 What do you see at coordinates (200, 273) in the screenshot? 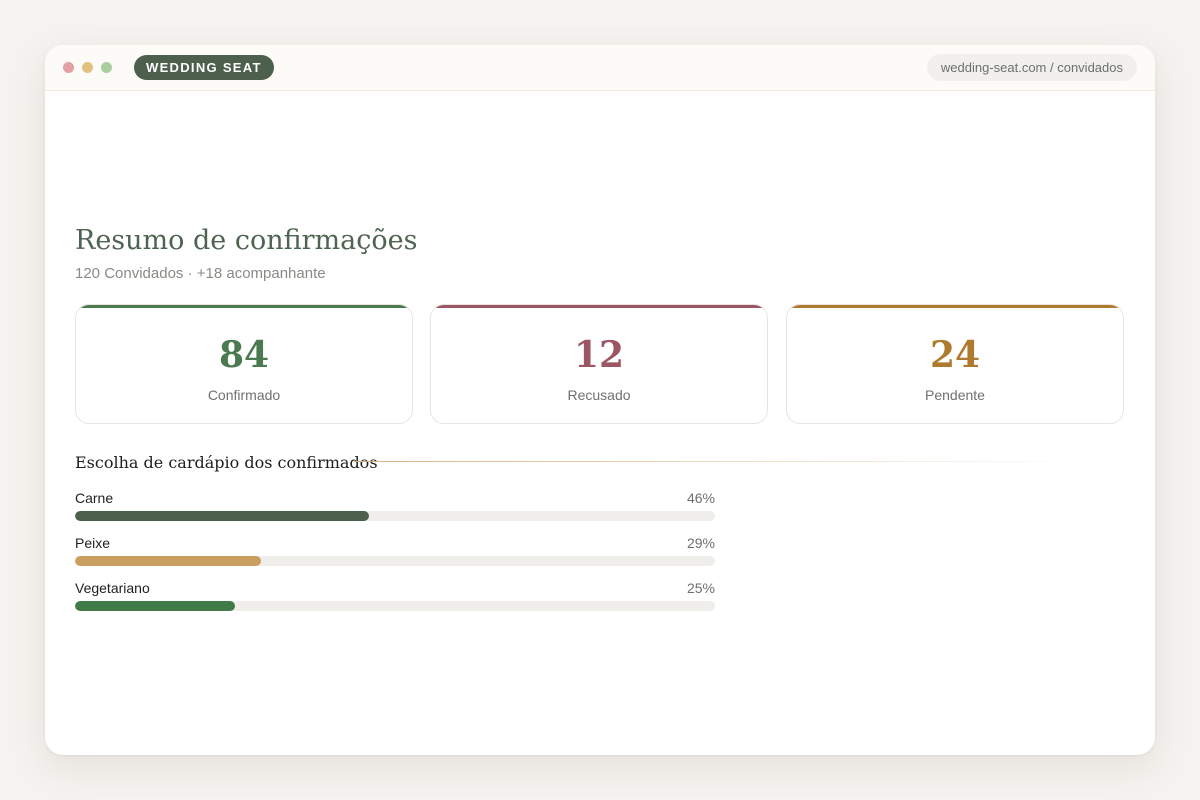
I see `guest-count-subtitle: 120 Convidados · +18 acompanhante` at bounding box center [200, 273].